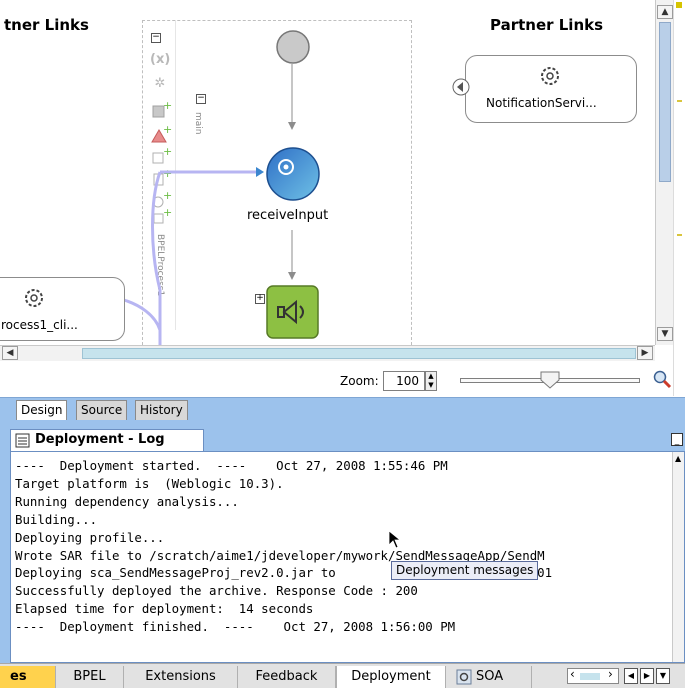 This screenshot has height=688, width=685. What do you see at coordinates (590, 676) in the screenshot?
I see `tab-scroller-thumb` at bounding box center [590, 676].